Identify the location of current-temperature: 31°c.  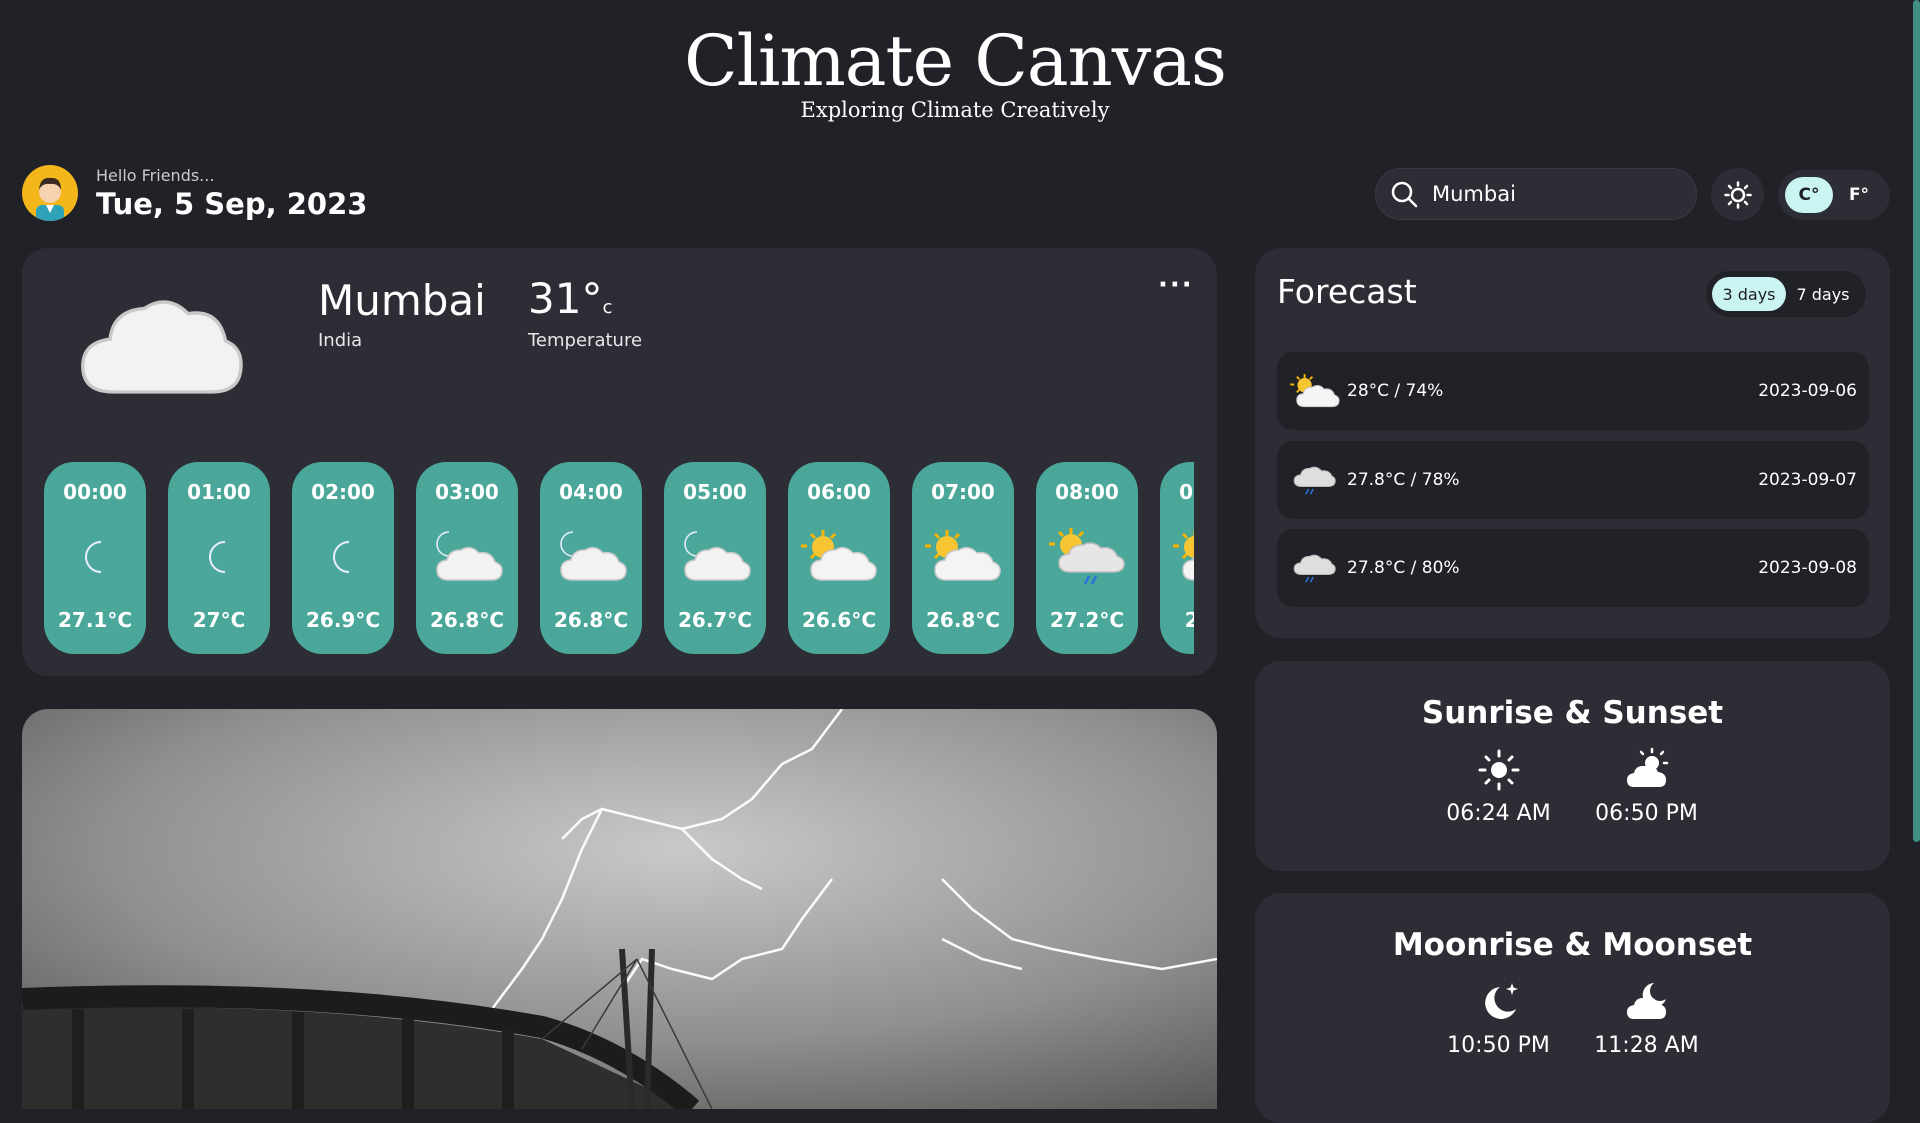
(570, 298).